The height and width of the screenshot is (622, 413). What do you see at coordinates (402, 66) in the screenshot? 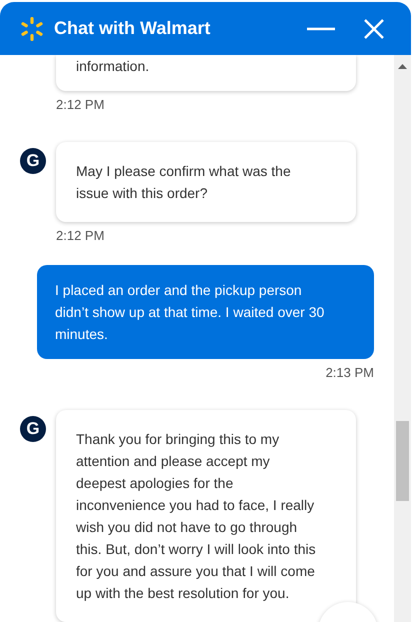
I see `scroll-up-icon` at bounding box center [402, 66].